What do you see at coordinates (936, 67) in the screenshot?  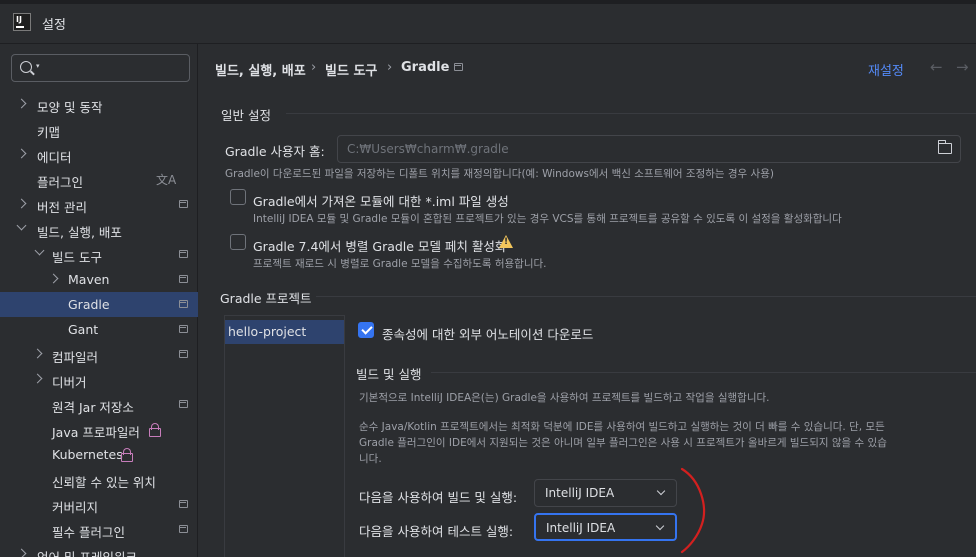 I see `back-arrow-icon: ←` at bounding box center [936, 67].